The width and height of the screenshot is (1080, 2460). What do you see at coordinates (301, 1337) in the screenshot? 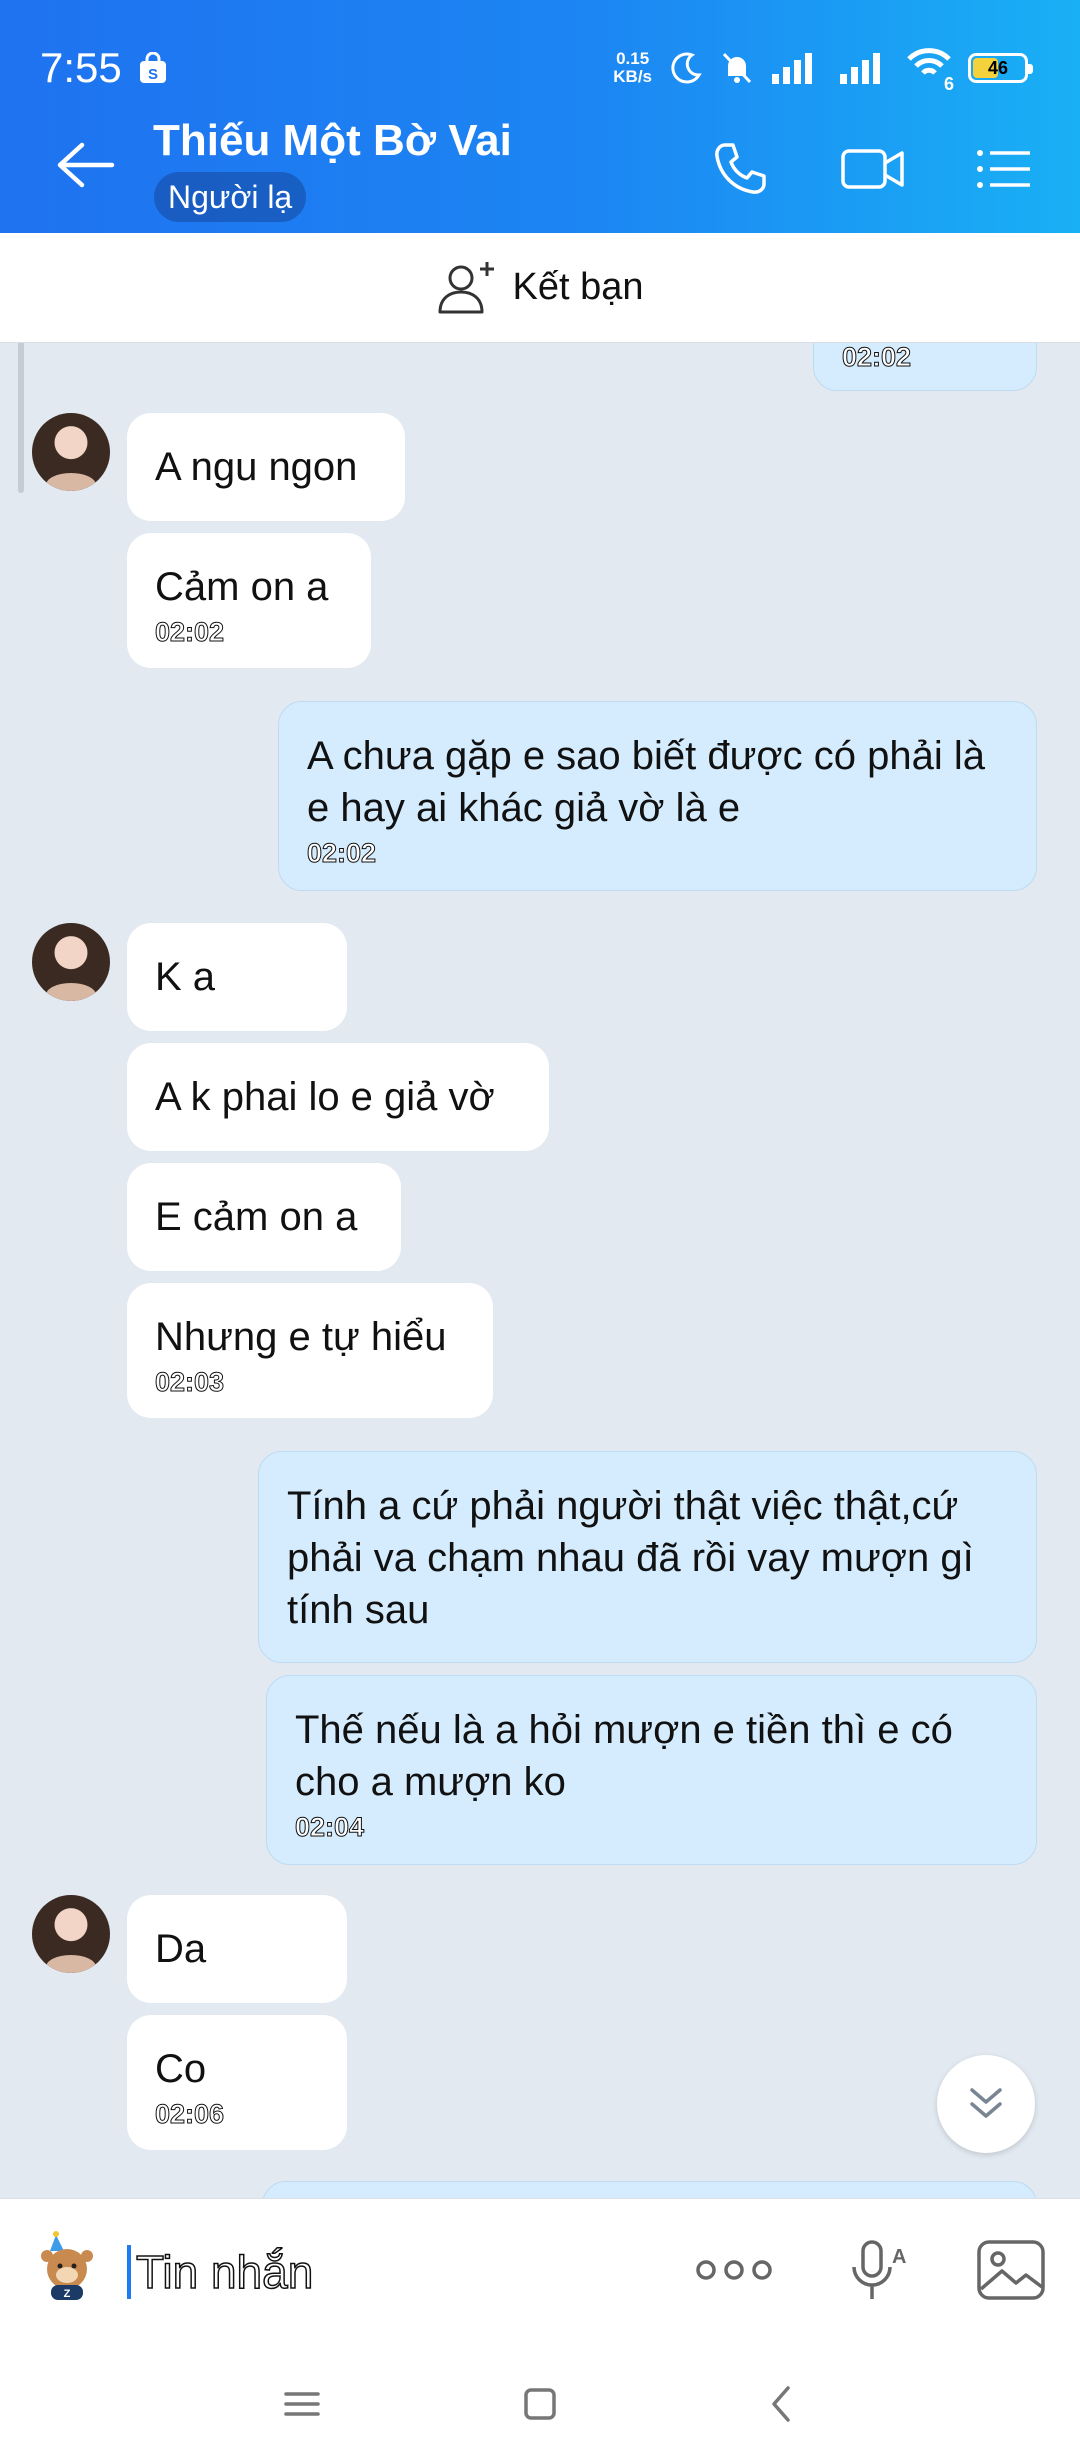
I see `message-text: Nhưng e tự hiểu` at bounding box center [301, 1337].